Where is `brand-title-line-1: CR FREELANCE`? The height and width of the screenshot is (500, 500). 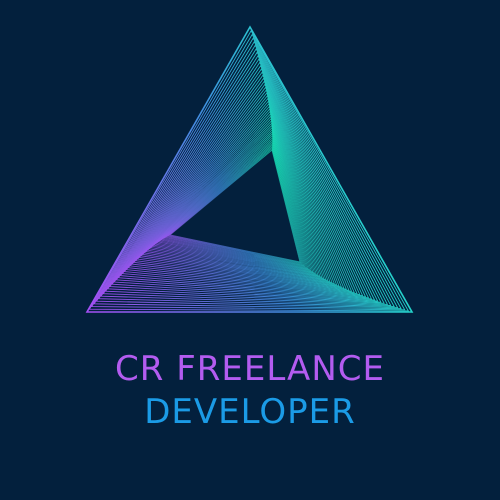
brand-title-line-1: CR FREELANCE is located at coordinates (250, 369).